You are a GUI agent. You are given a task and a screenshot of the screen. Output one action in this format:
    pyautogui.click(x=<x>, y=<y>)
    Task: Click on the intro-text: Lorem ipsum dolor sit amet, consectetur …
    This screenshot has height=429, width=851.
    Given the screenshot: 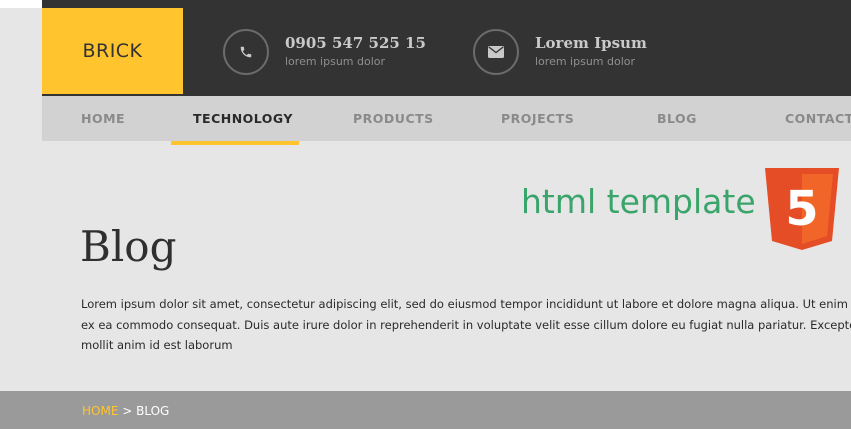 What is the action you would take?
    pyautogui.click(x=466, y=325)
    